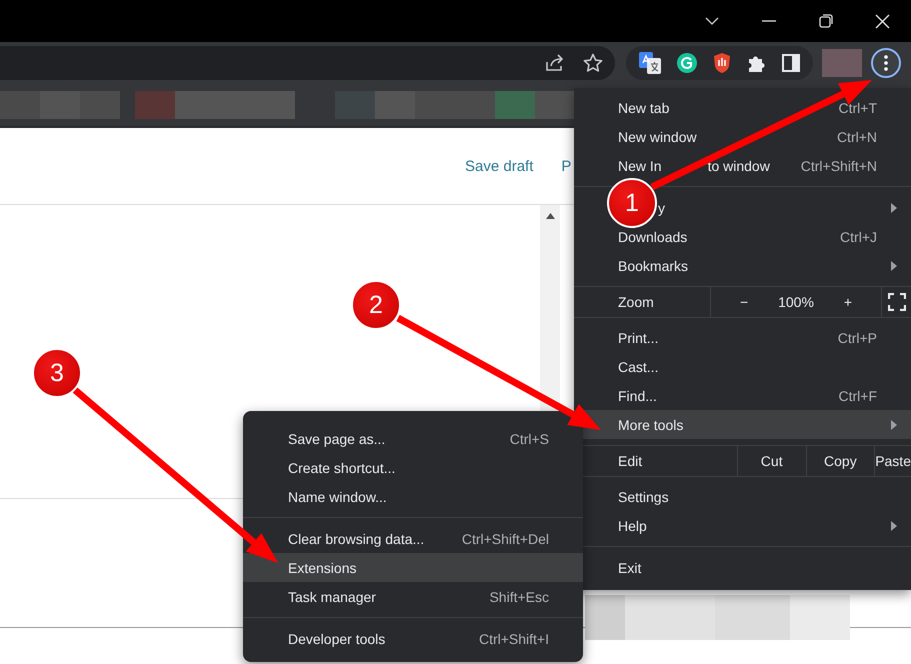 The height and width of the screenshot is (664, 911). Describe the element at coordinates (882, 21) in the screenshot. I see `close-icon` at that location.